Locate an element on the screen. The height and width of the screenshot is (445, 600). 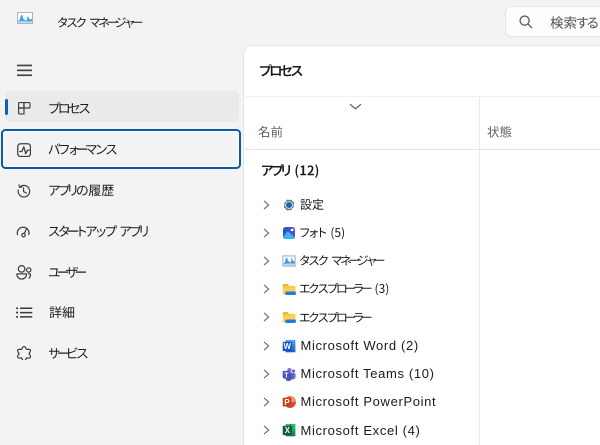
svg-text: X is located at coordinates (287, 430).